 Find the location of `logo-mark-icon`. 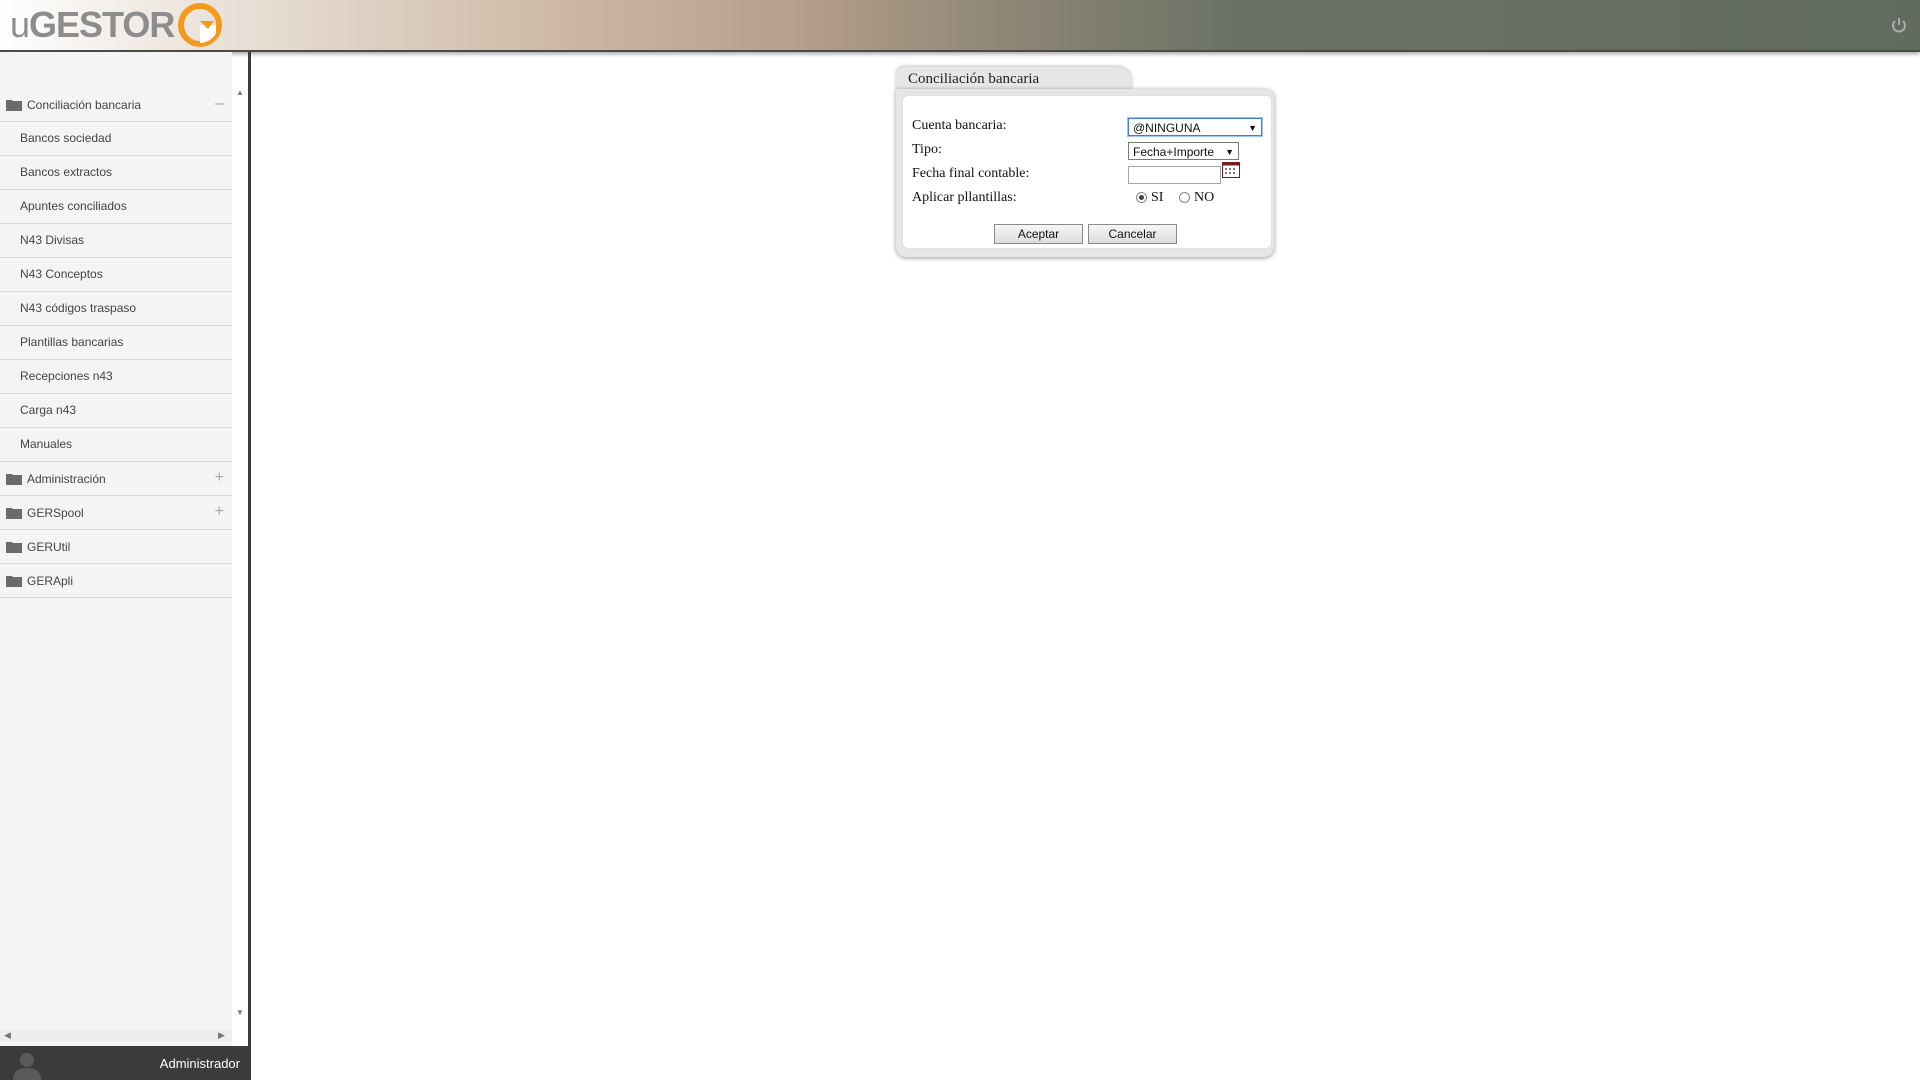

logo-mark-icon is located at coordinates (200, 25).